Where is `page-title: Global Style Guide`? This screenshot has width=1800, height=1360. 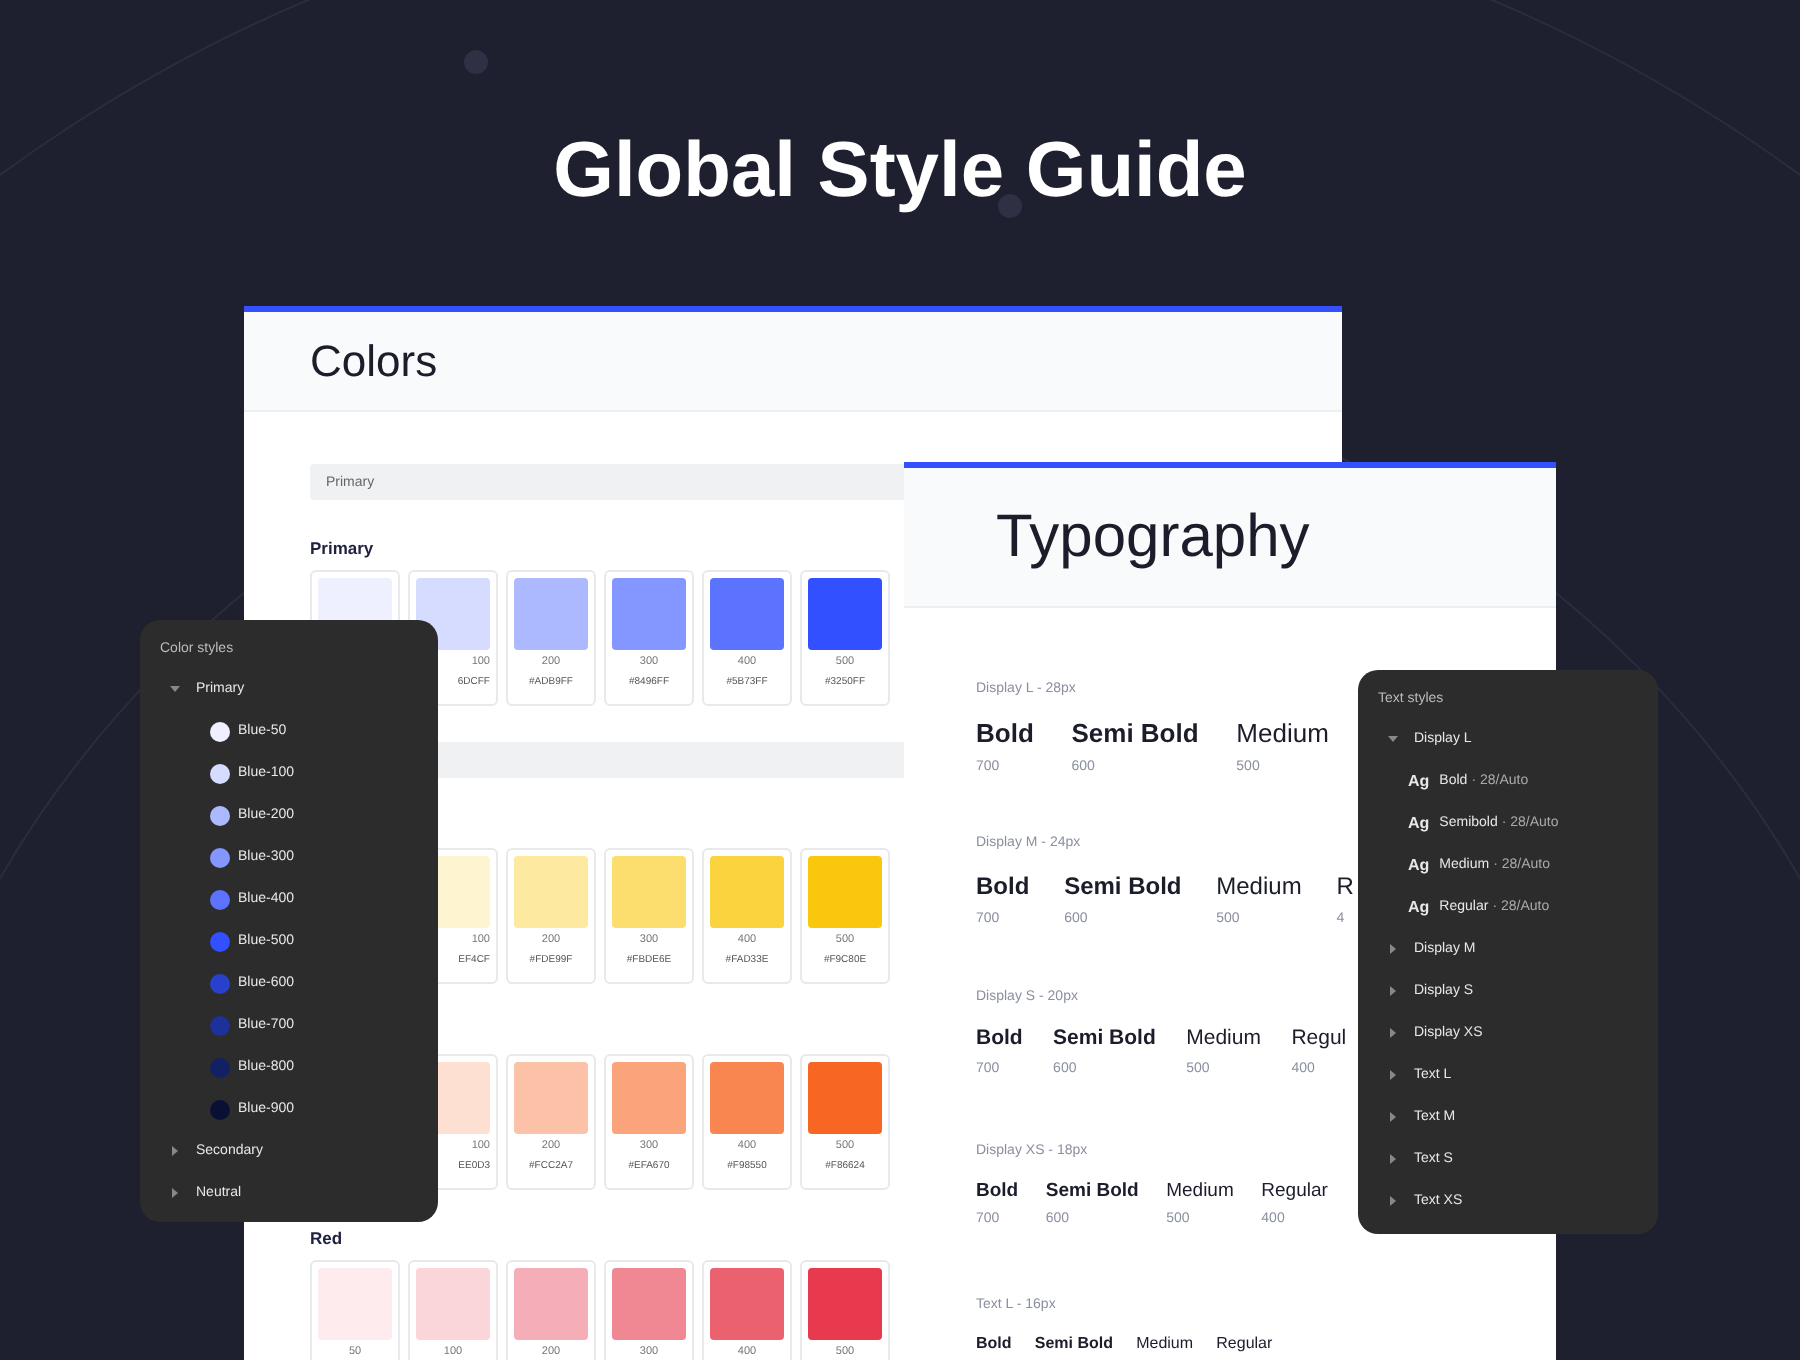
page-title: Global Style Guide is located at coordinates (900, 172).